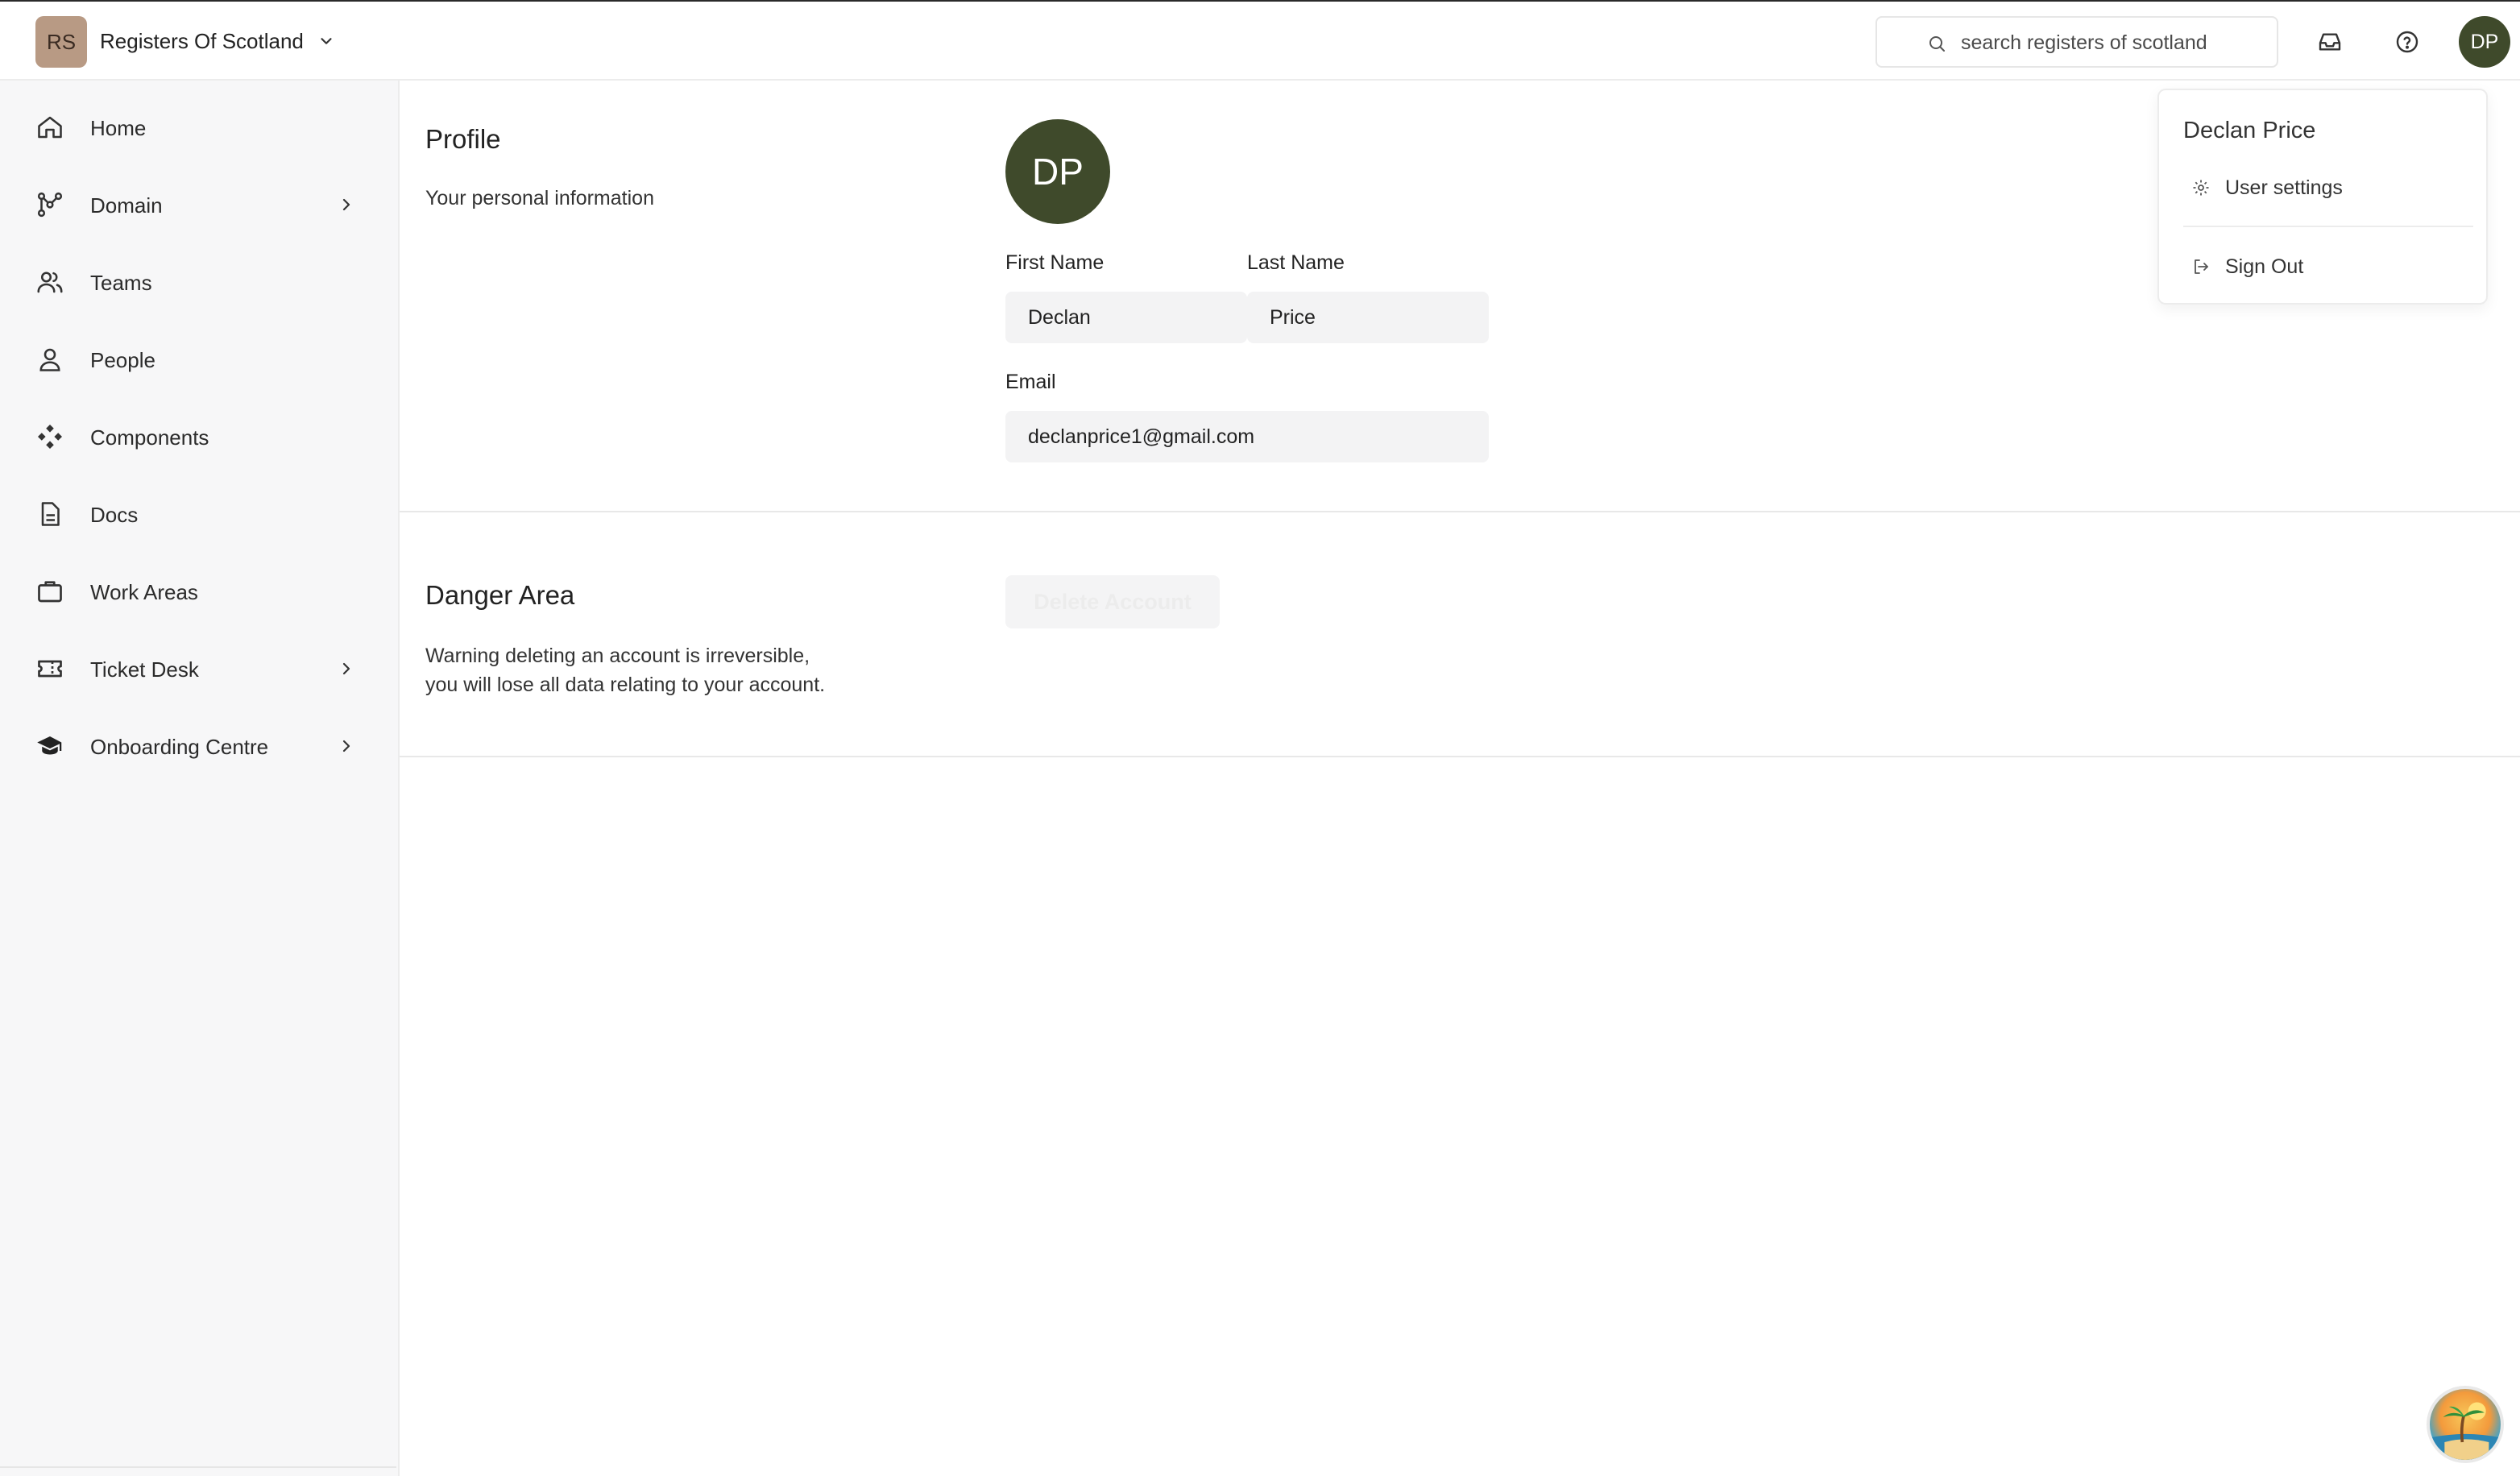 Image resolution: width=2520 pixels, height=1476 pixels. I want to click on email-field, so click(1247, 437).